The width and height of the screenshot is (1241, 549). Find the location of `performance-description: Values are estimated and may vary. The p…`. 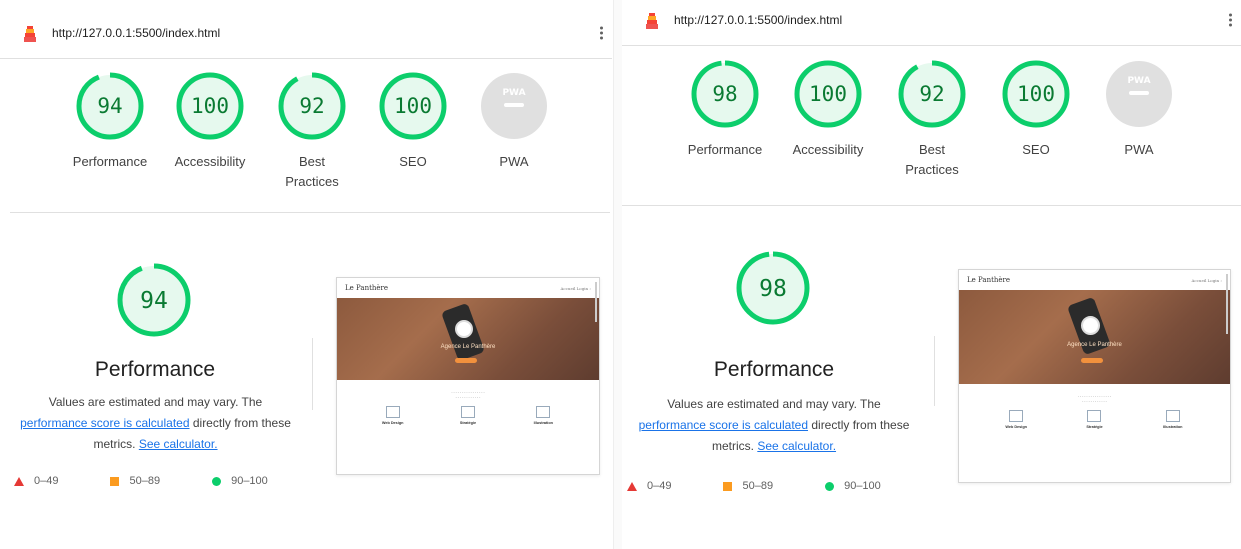

performance-description: Values are estimated and may vary. The p… is located at coordinates (774, 425).